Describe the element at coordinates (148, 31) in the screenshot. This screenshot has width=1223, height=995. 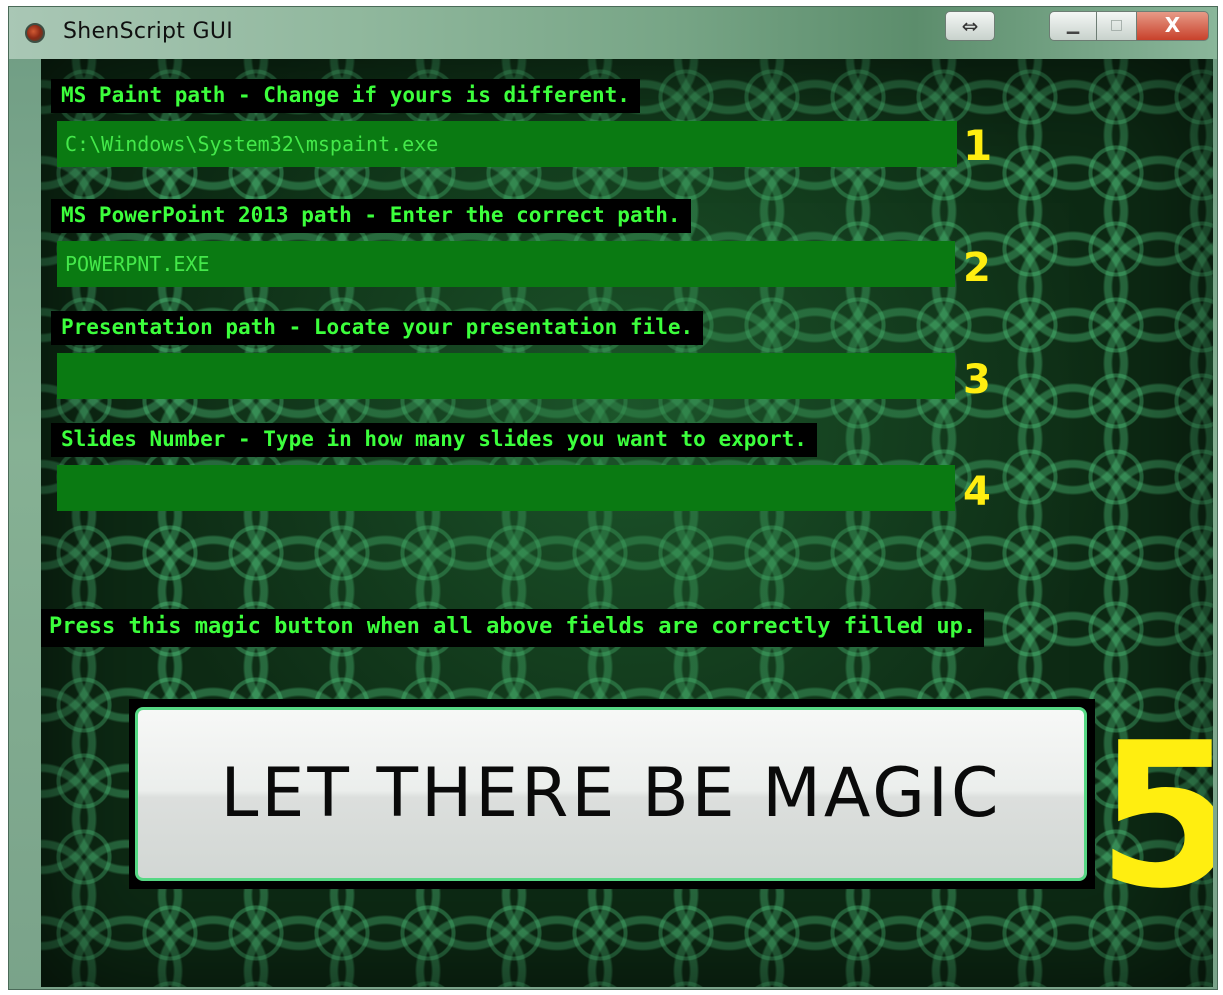
I see `window-title: ShenScript GUI` at that location.